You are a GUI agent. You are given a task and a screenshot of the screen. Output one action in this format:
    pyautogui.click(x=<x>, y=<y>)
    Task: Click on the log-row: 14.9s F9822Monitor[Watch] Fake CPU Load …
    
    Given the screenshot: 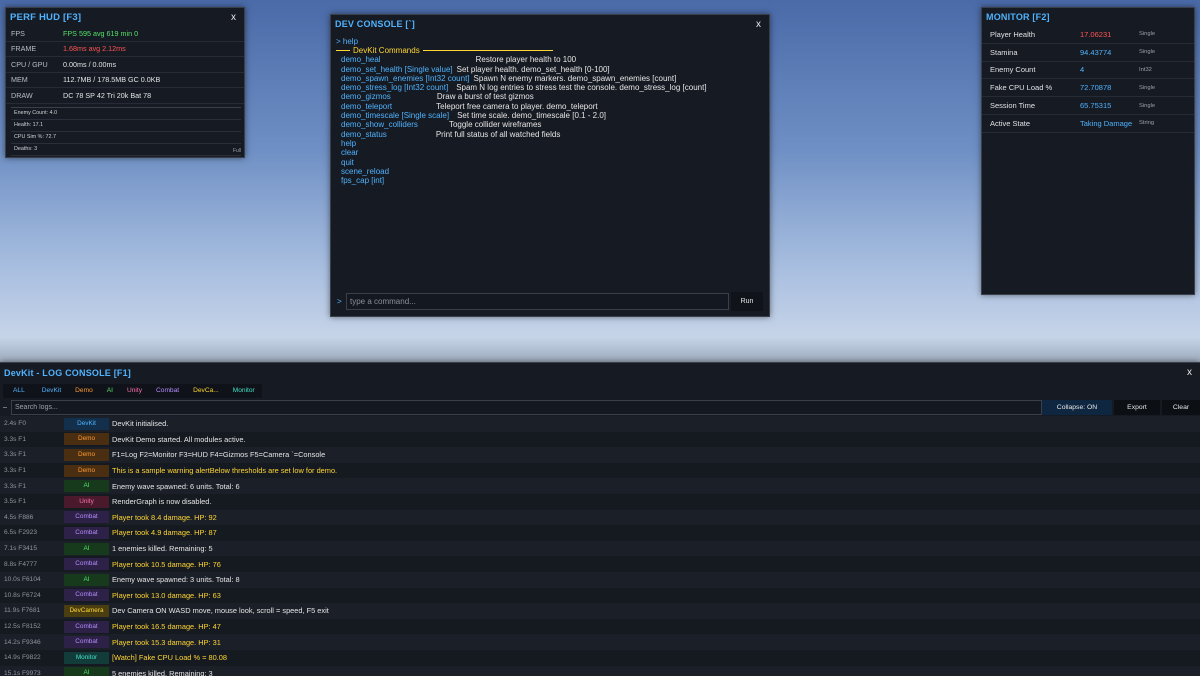 What is the action you would take?
    pyautogui.click(x=600, y=658)
    